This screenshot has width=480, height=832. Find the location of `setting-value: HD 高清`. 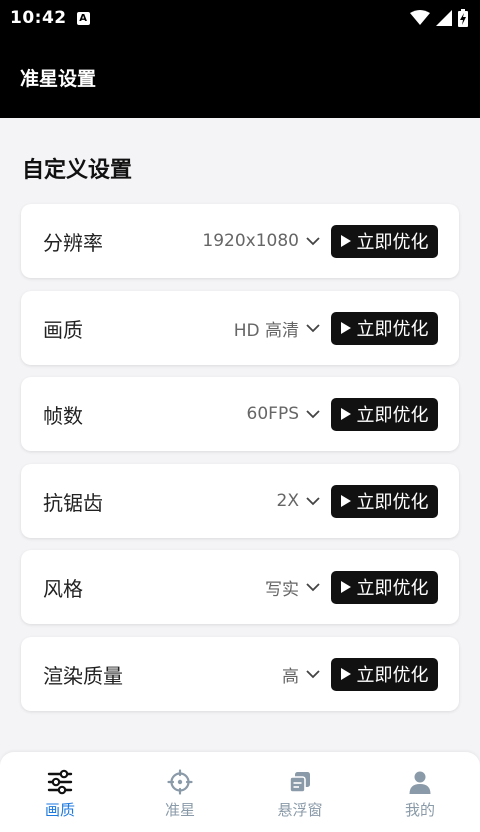

setting-value: HD 高清 is located at coordinates (266, 330).